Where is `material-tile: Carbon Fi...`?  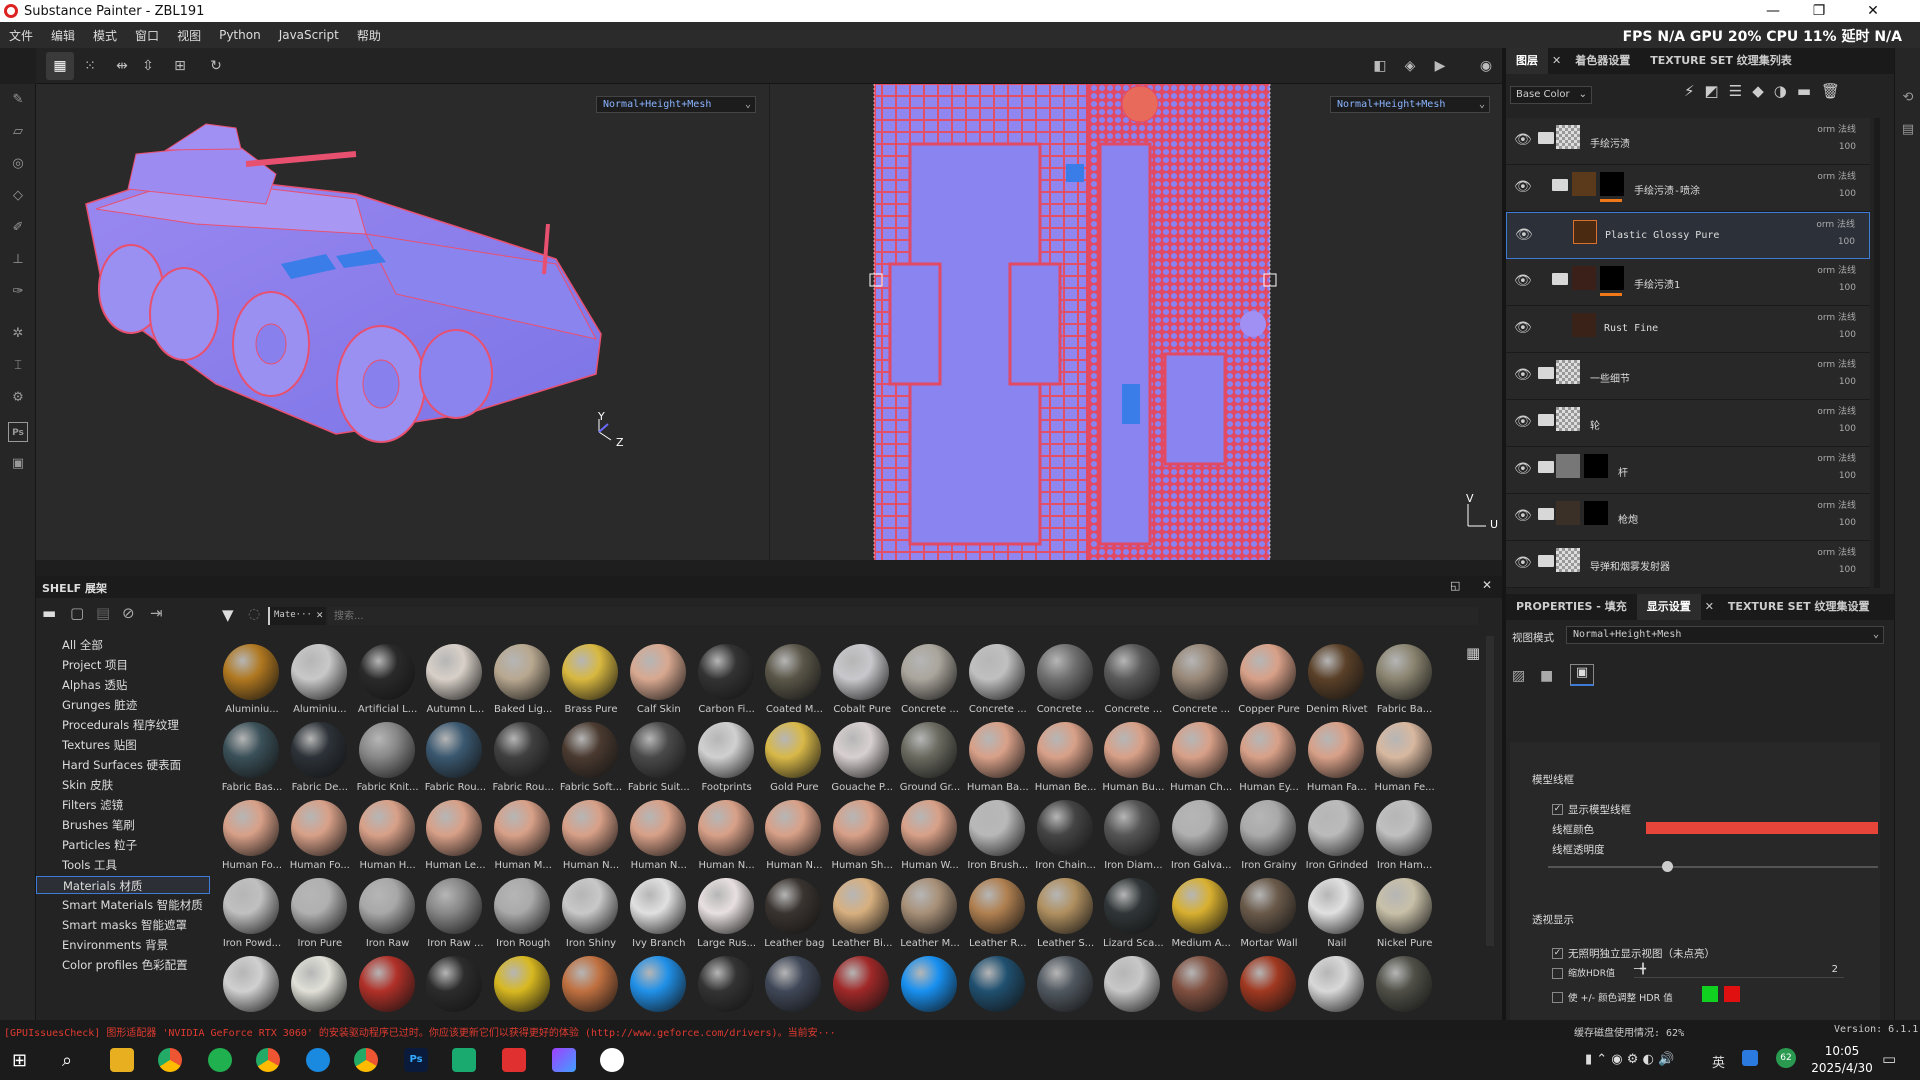
material-tile: Carbon Fi... is located at coordinates (726, 679).